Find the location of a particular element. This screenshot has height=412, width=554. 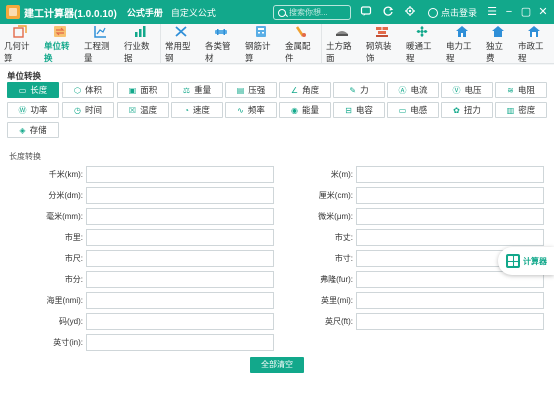

unit-area-button: ▣ 面积 is located at coordinates (143, 90).